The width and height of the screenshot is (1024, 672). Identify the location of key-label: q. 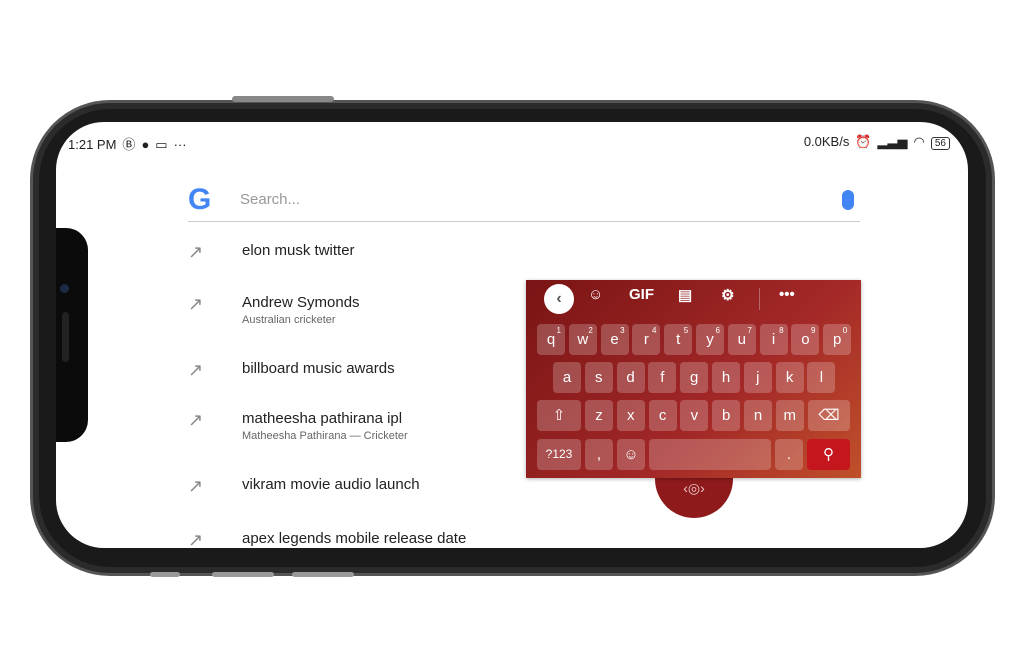
(551, 339).